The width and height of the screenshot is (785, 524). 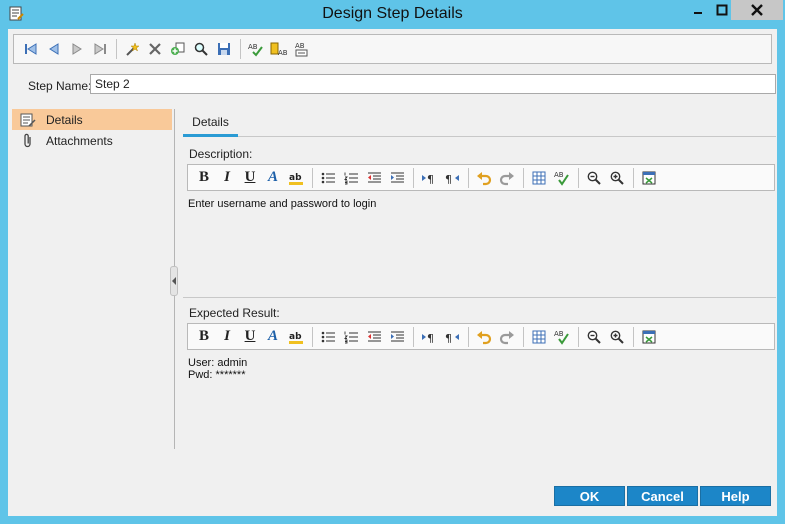 What do you see at coordinates (433, 84) in the screenshot?
I see `step-name-input` at bounding box center [433, 84].